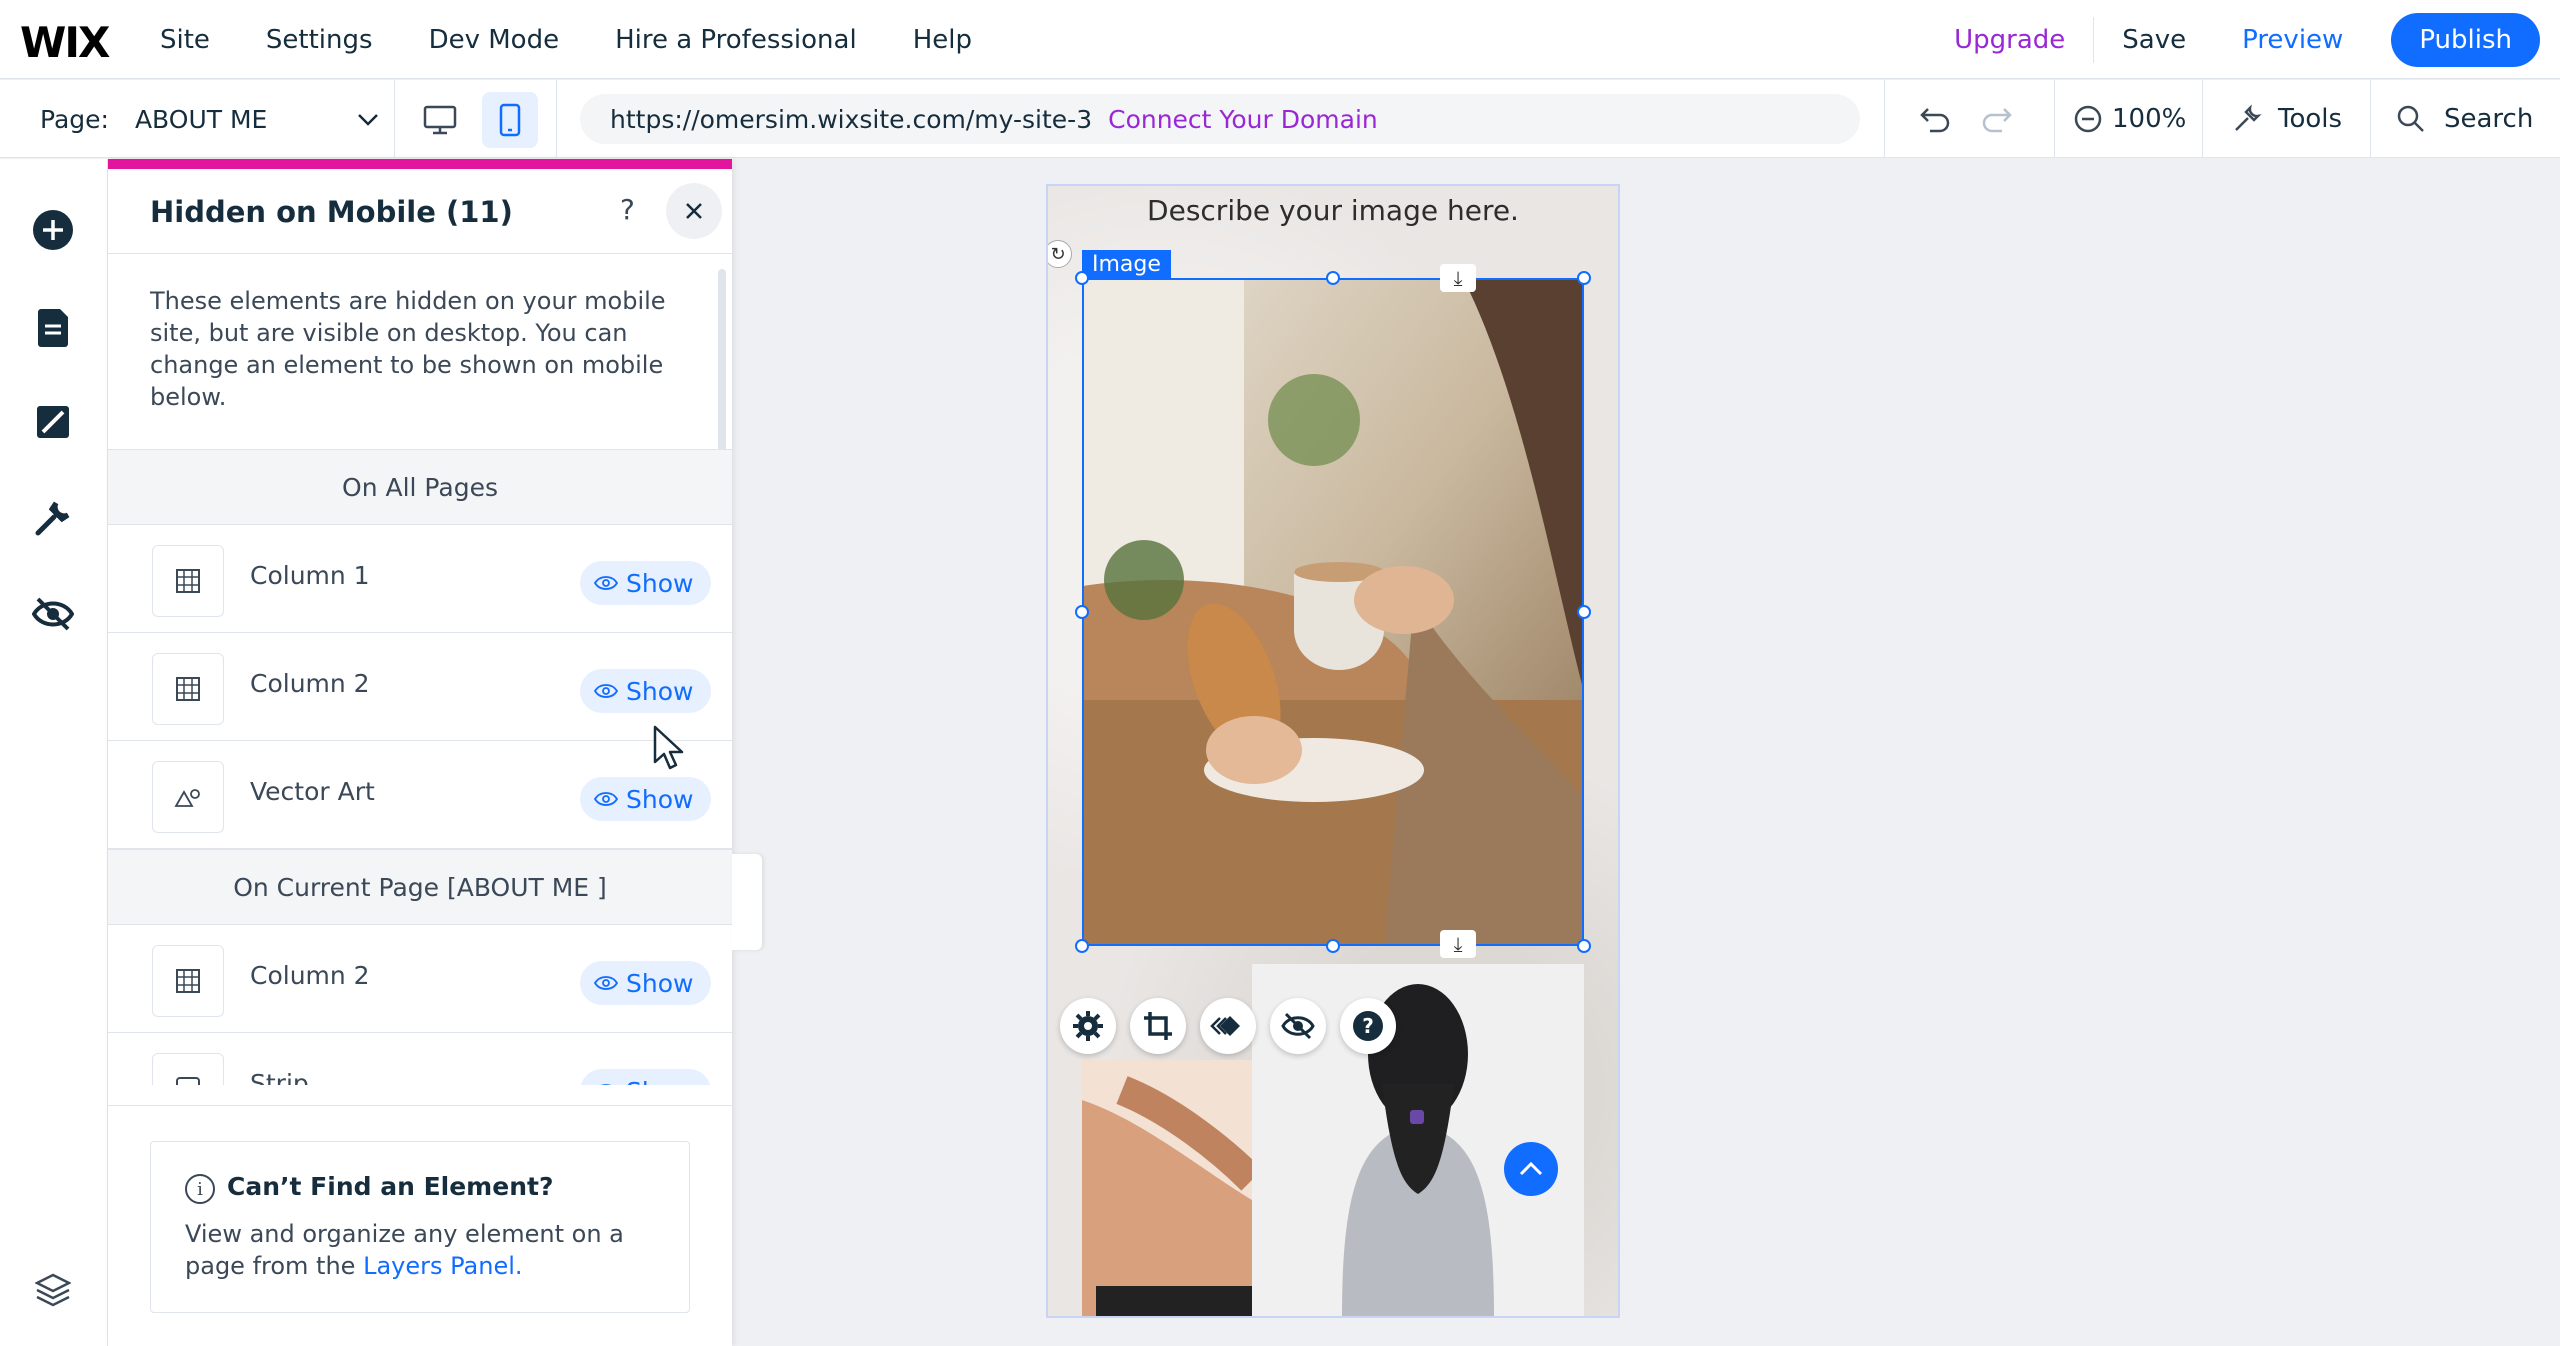 This screenshot has height=1346, width=2560. What do you see at coordinates (310, 575) in the screenshot?
I see `item-name: Column 1` at bounding box center [310, 575].